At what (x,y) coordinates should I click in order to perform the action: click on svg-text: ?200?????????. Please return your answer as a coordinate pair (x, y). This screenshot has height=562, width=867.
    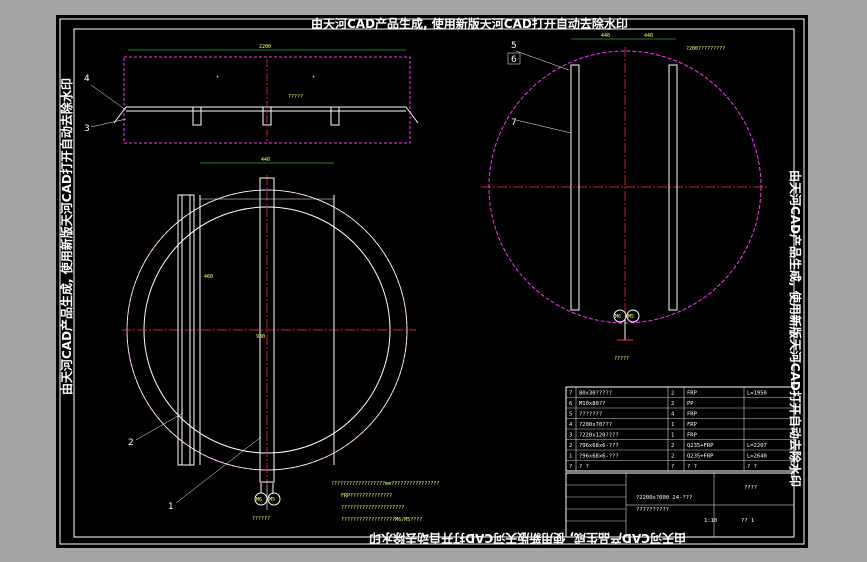
    Looking at the image, I should click on (705, 49).